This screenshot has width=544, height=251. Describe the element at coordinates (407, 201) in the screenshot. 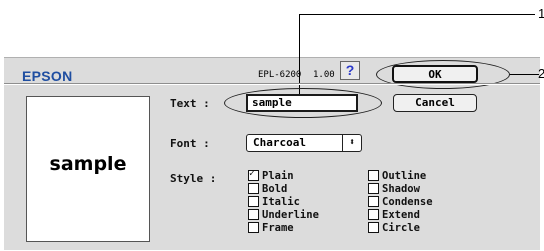

I see `checkbox-label: Condense` at that location.